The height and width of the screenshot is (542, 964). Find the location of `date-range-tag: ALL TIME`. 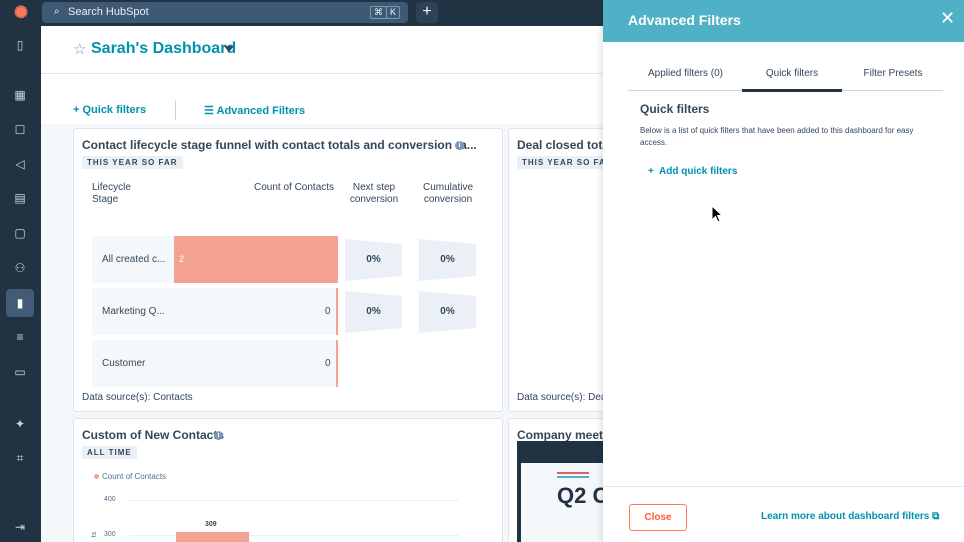

date-range-tag: ALL TIME is located at coordinates (109, 452).